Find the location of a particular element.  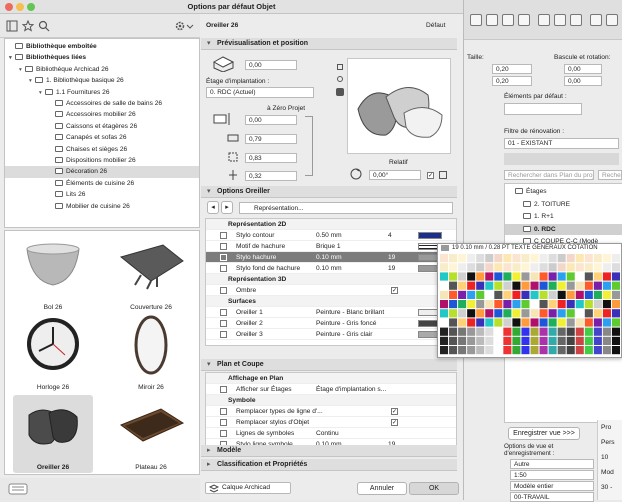

dimension-c-field: 0,32 is located at coordinates (271, 176).